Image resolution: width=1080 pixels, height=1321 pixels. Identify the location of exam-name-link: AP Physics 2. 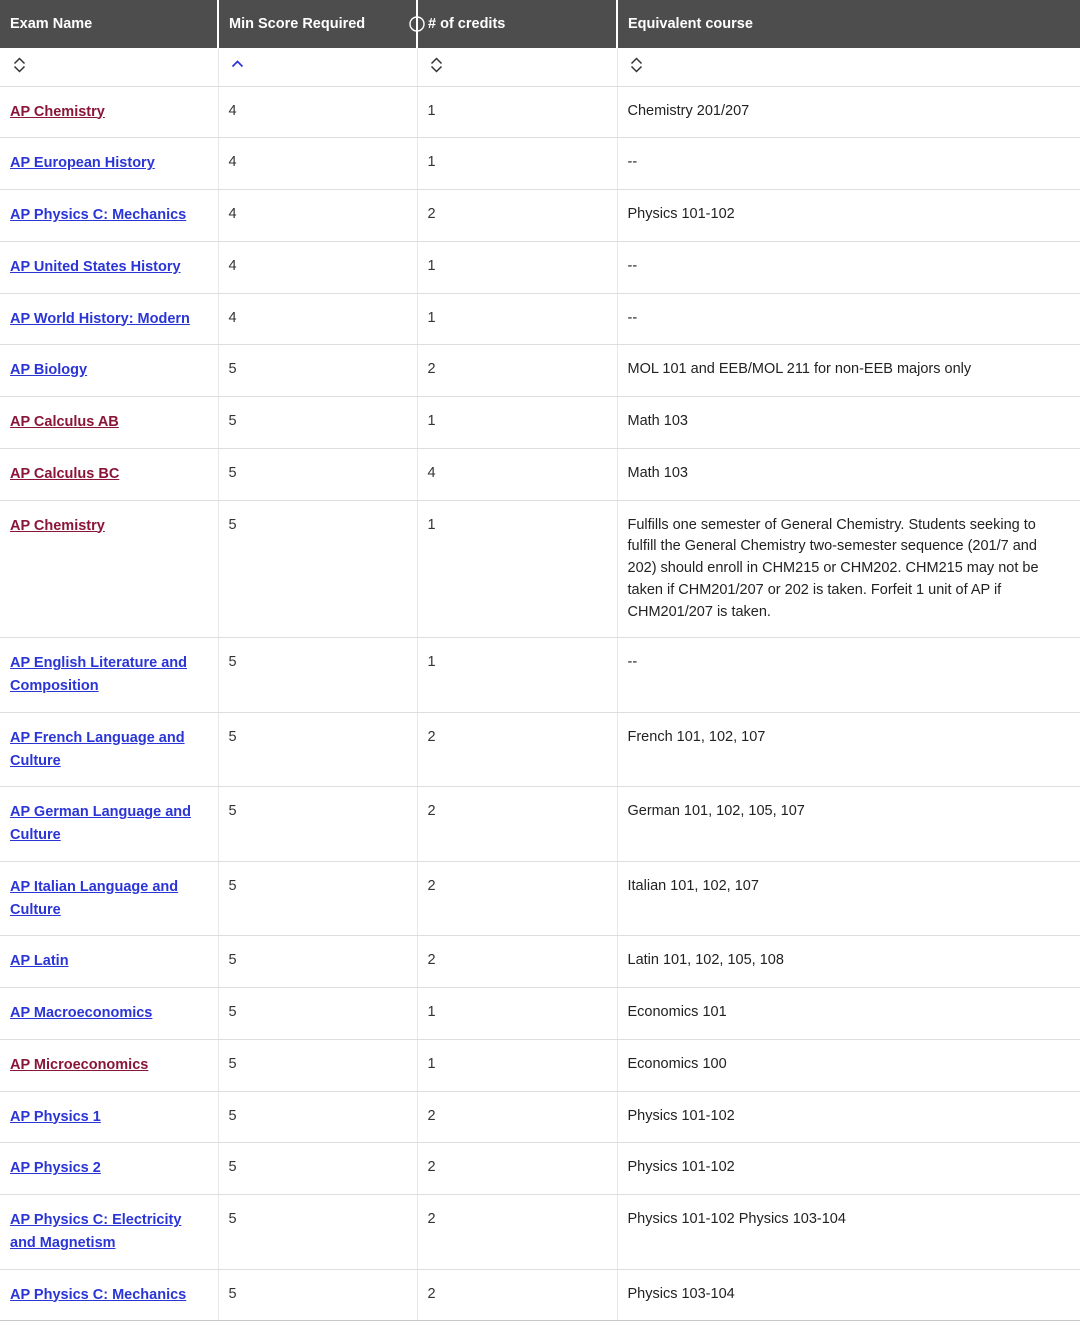
(55, 1168).